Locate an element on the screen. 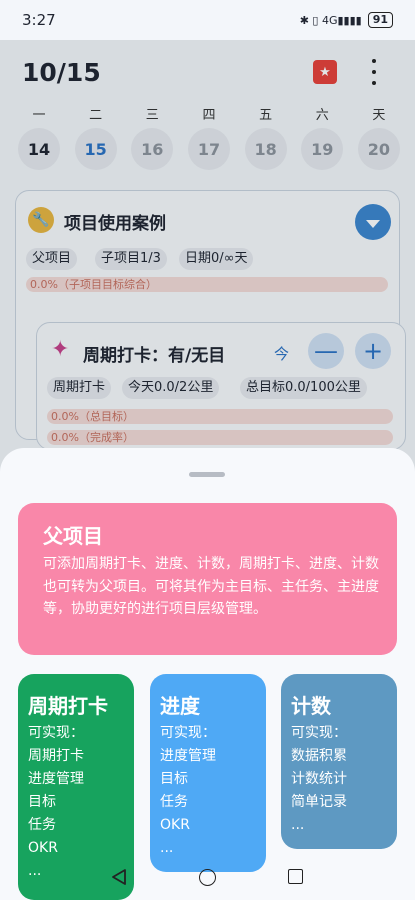 The image size is (415, 900). sheet-handle is located at coordinates (207, 474).